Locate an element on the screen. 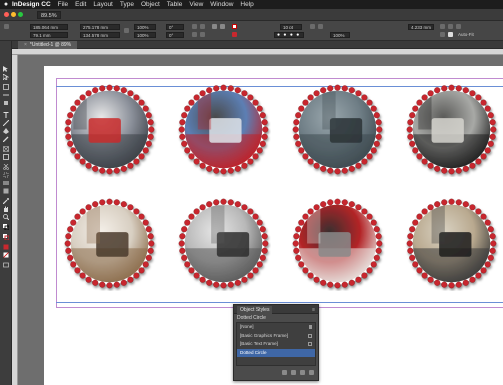 Image resolution: width=503 pixels, height=385 pixels. photo-red-bus-interior is located at coordinates (337, 243).